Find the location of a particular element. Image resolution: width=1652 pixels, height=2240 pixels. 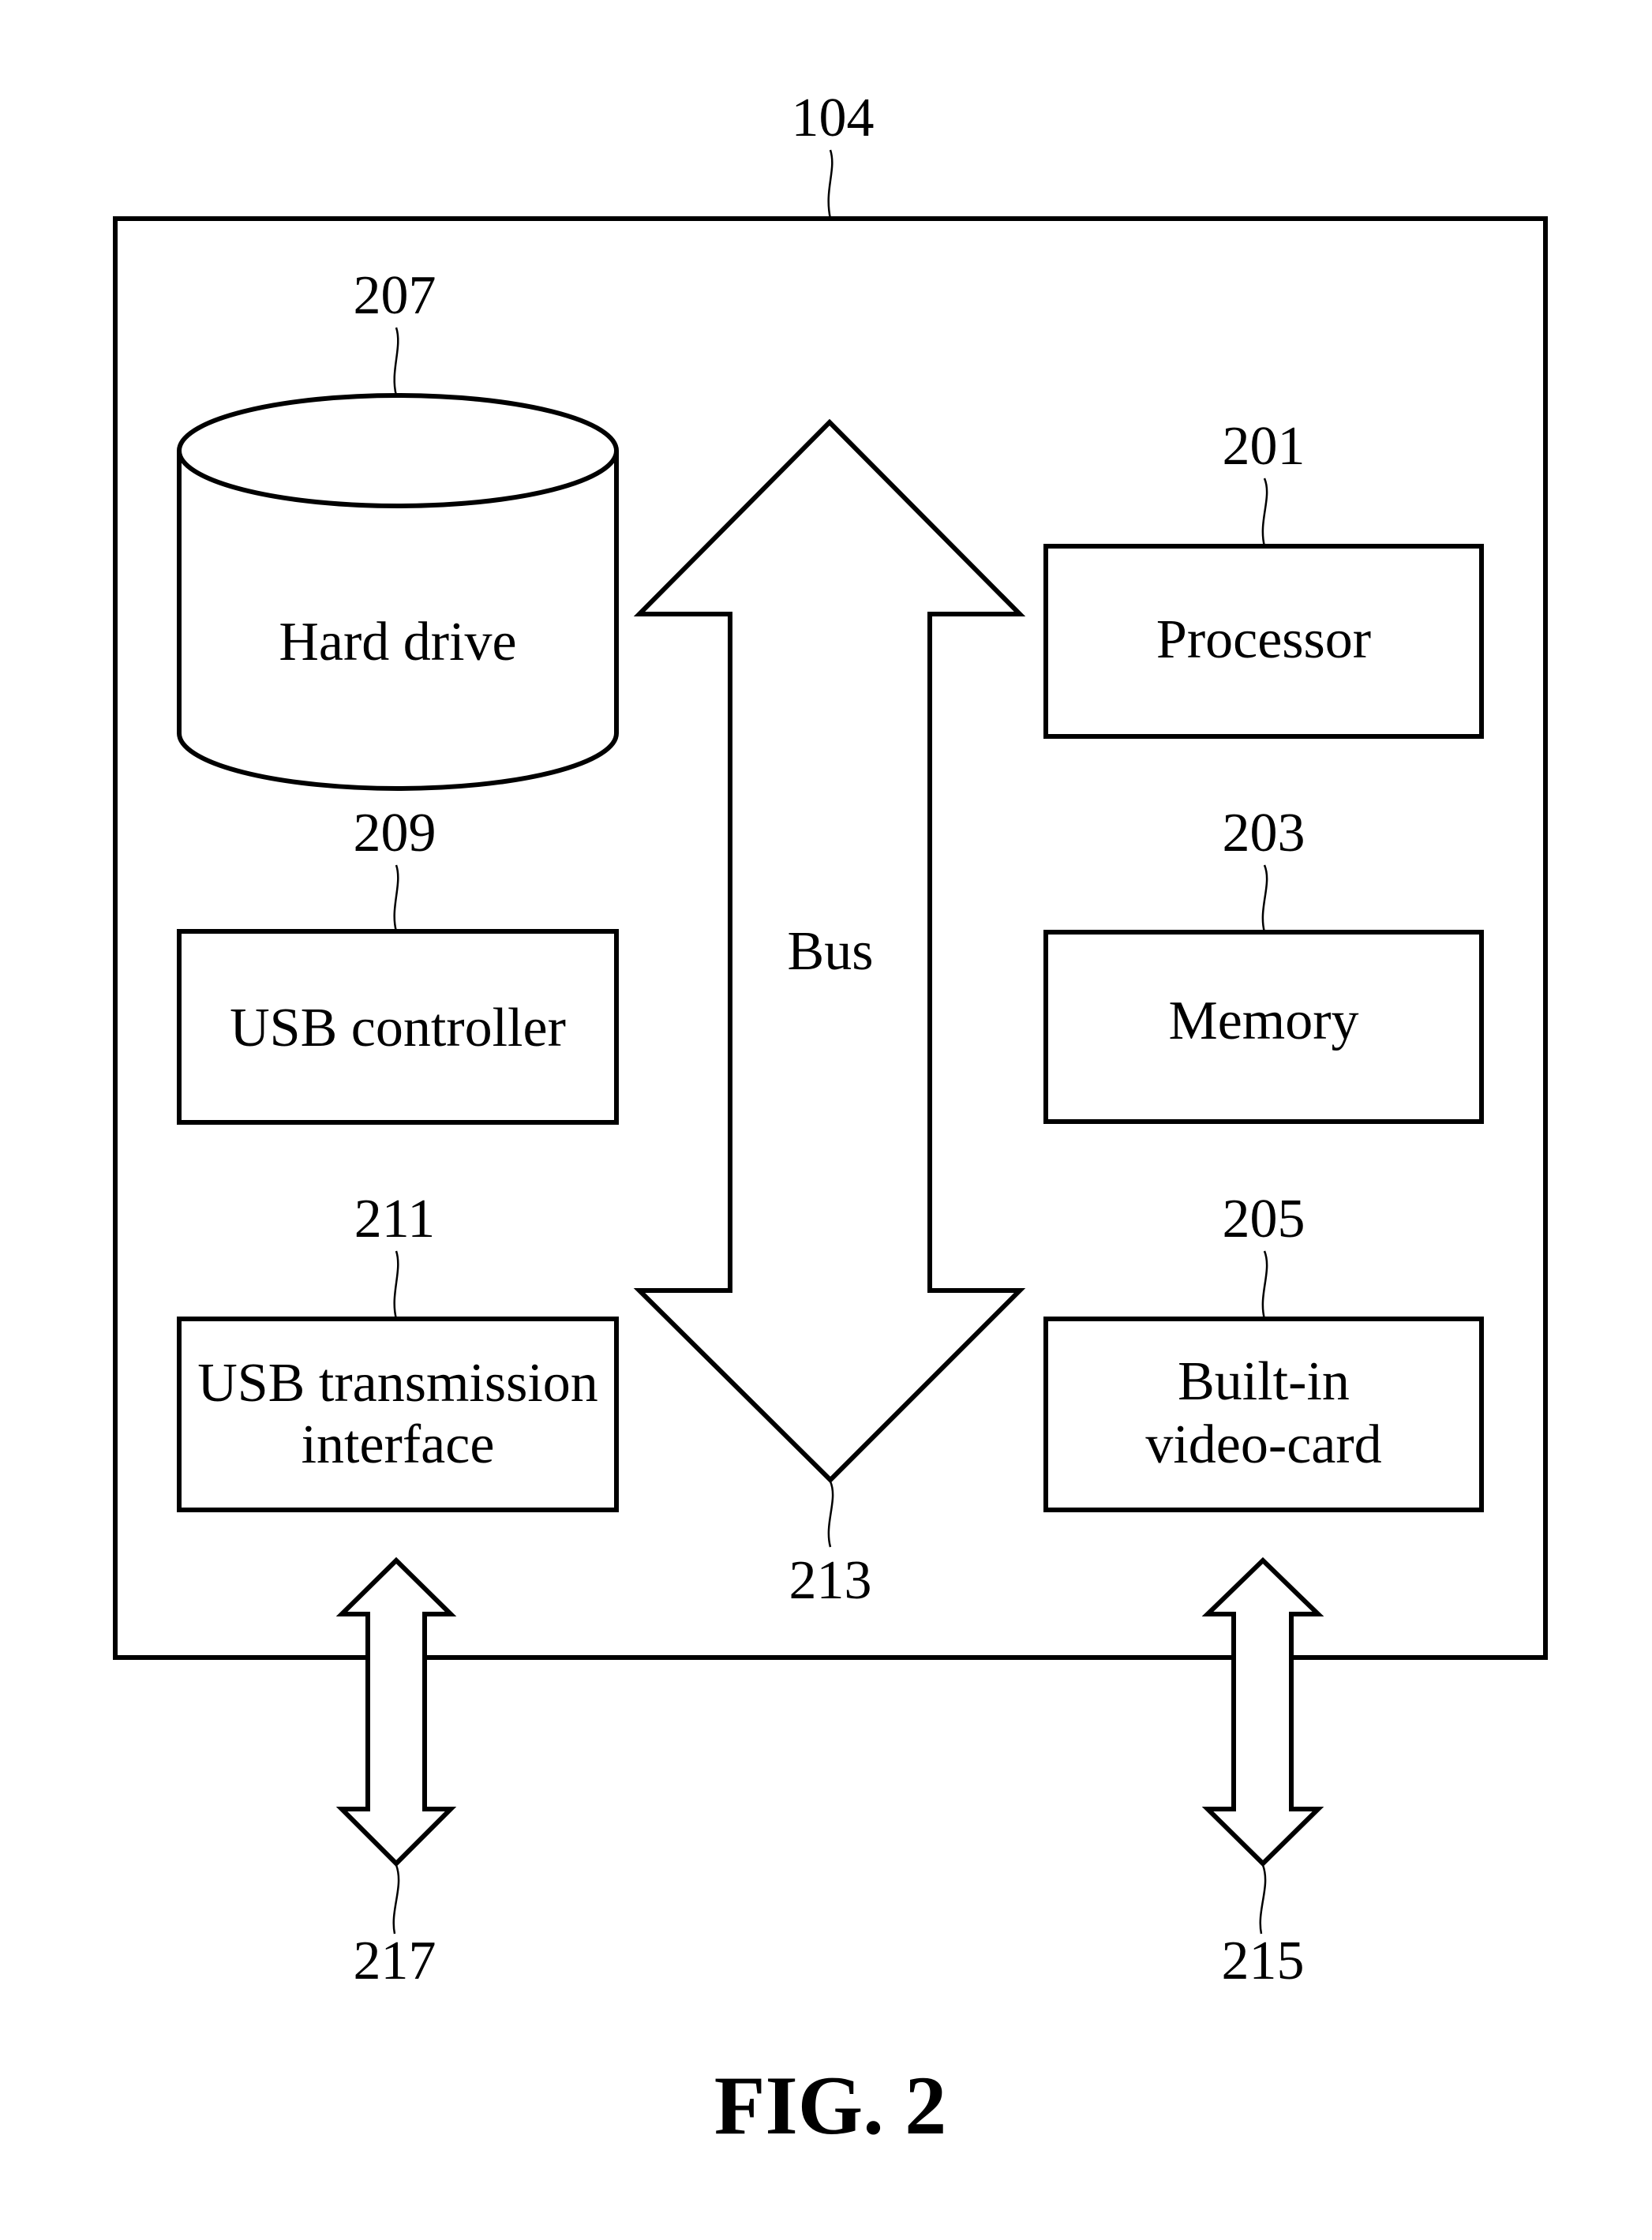

usb-controller-ref: 209 is located at coordinates (395, 833).